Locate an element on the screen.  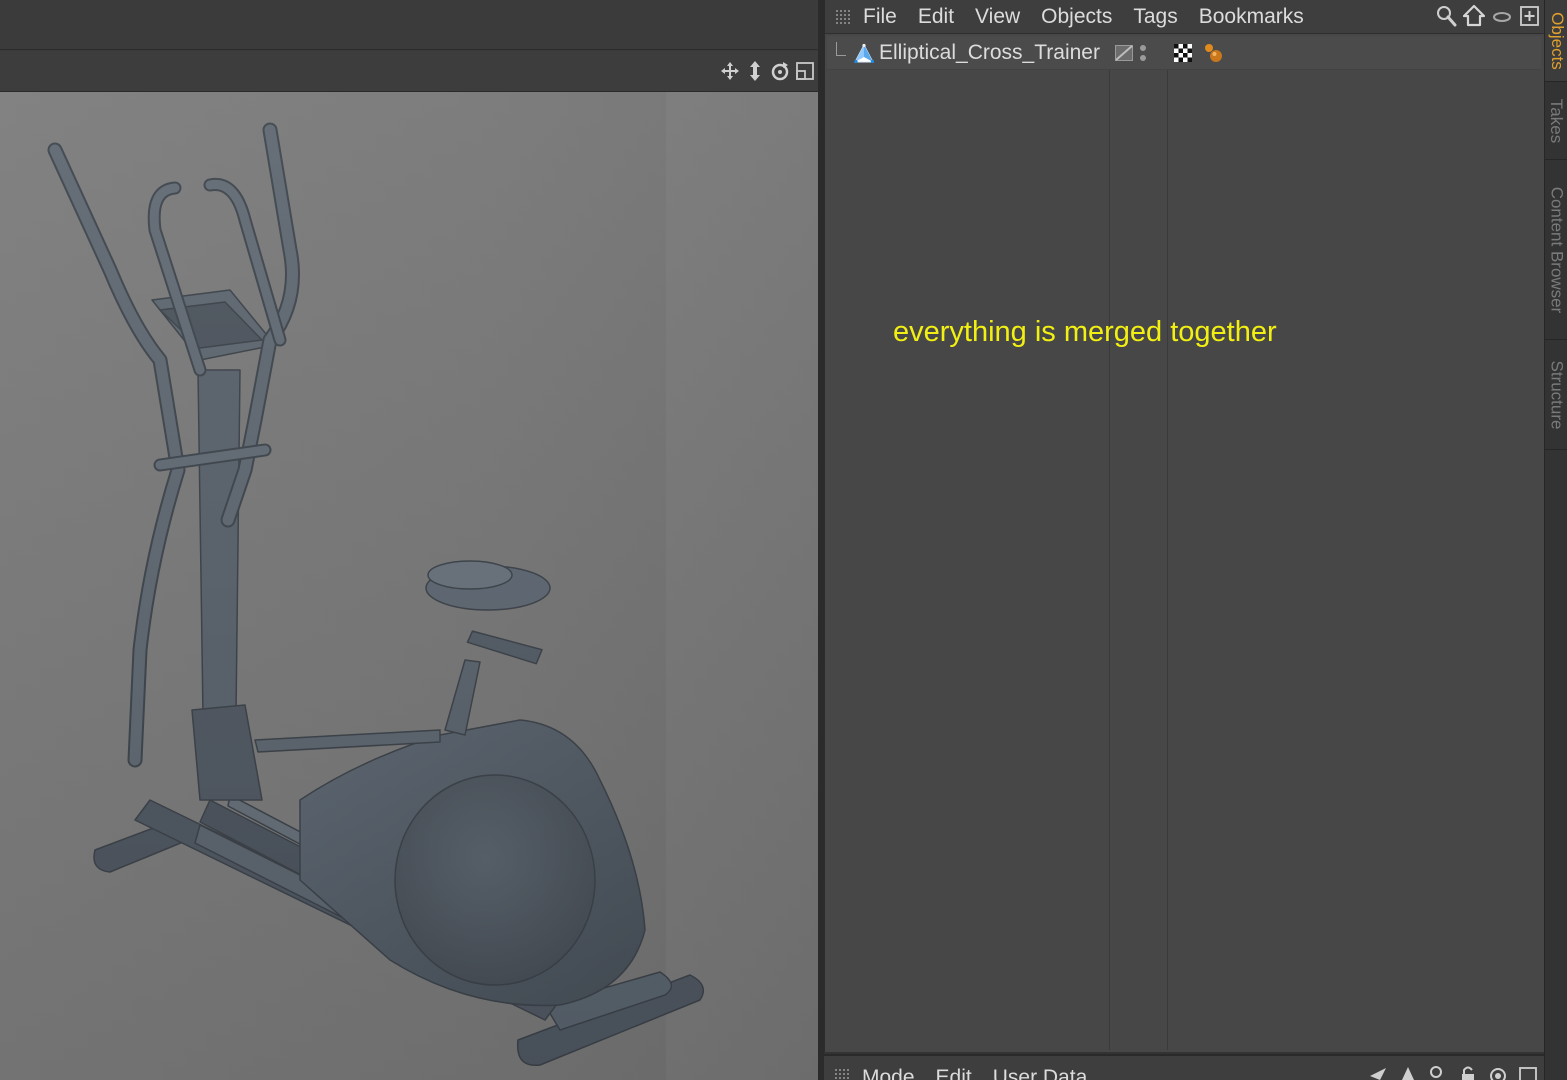
menu-bookmarks: Bookmarks is located at coordinates (1251, 17).